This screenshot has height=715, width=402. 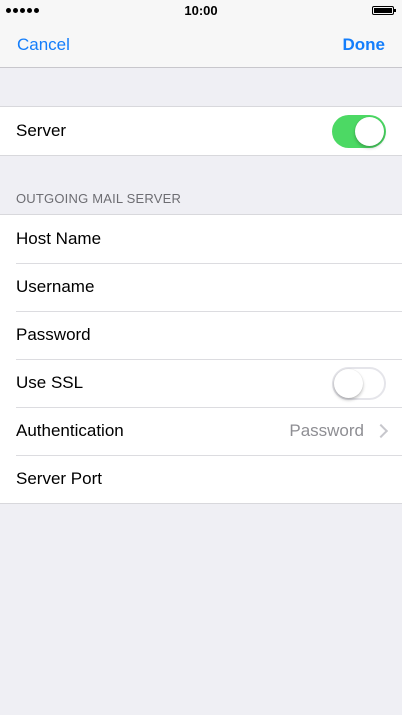 I want to click on authentication-value: Password, so click(x=326, y=430).